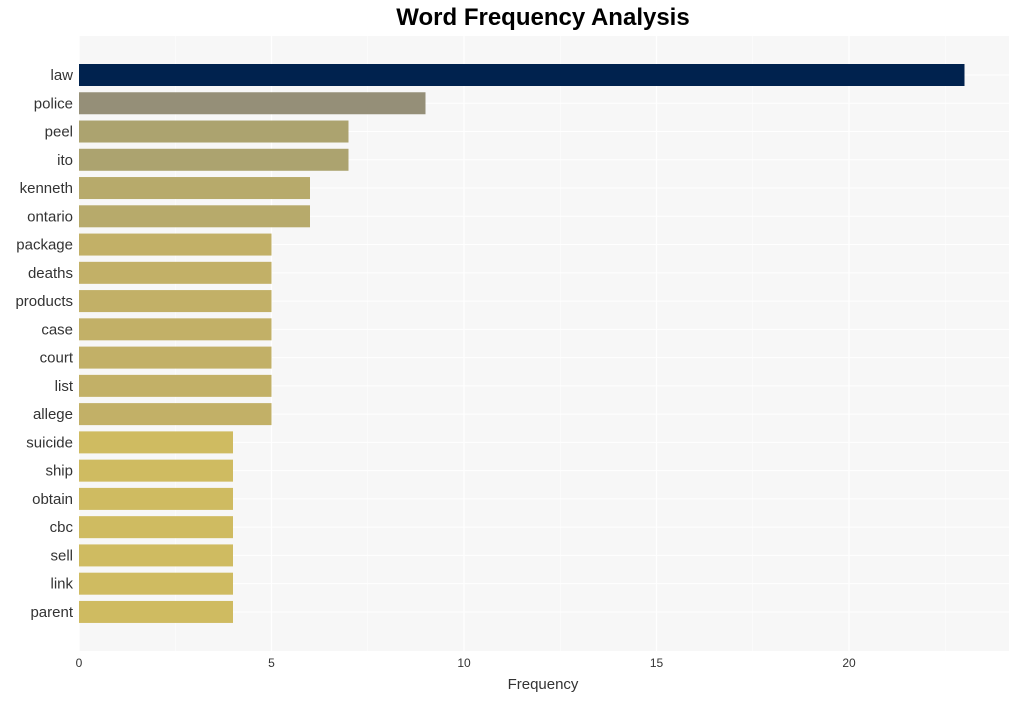 This screenshot has height=701, width=1018. Describe the element at coordinates (522, 75) in the screenshot. I see `bar-law` at that location.